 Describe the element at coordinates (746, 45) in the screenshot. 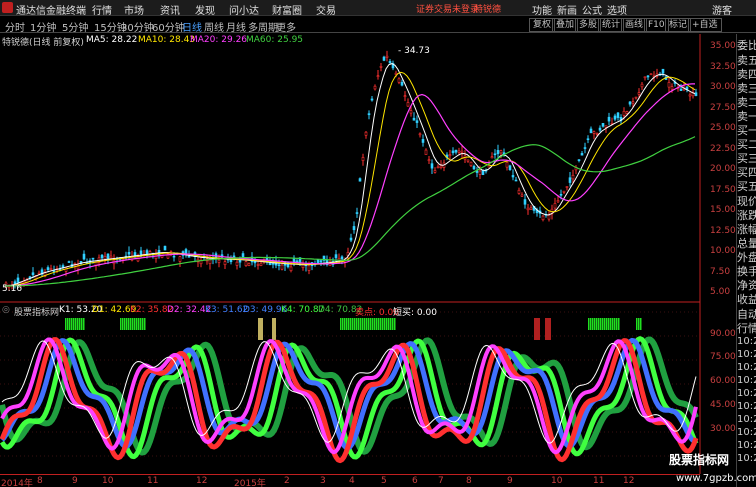

I see `quote-label: 委比` at that location.